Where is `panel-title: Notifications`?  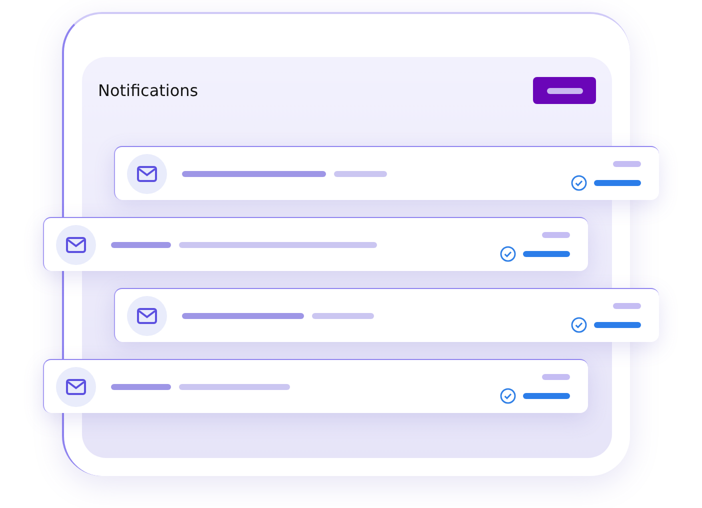 panel-title: Notifications is located at coordinates (148, 90).